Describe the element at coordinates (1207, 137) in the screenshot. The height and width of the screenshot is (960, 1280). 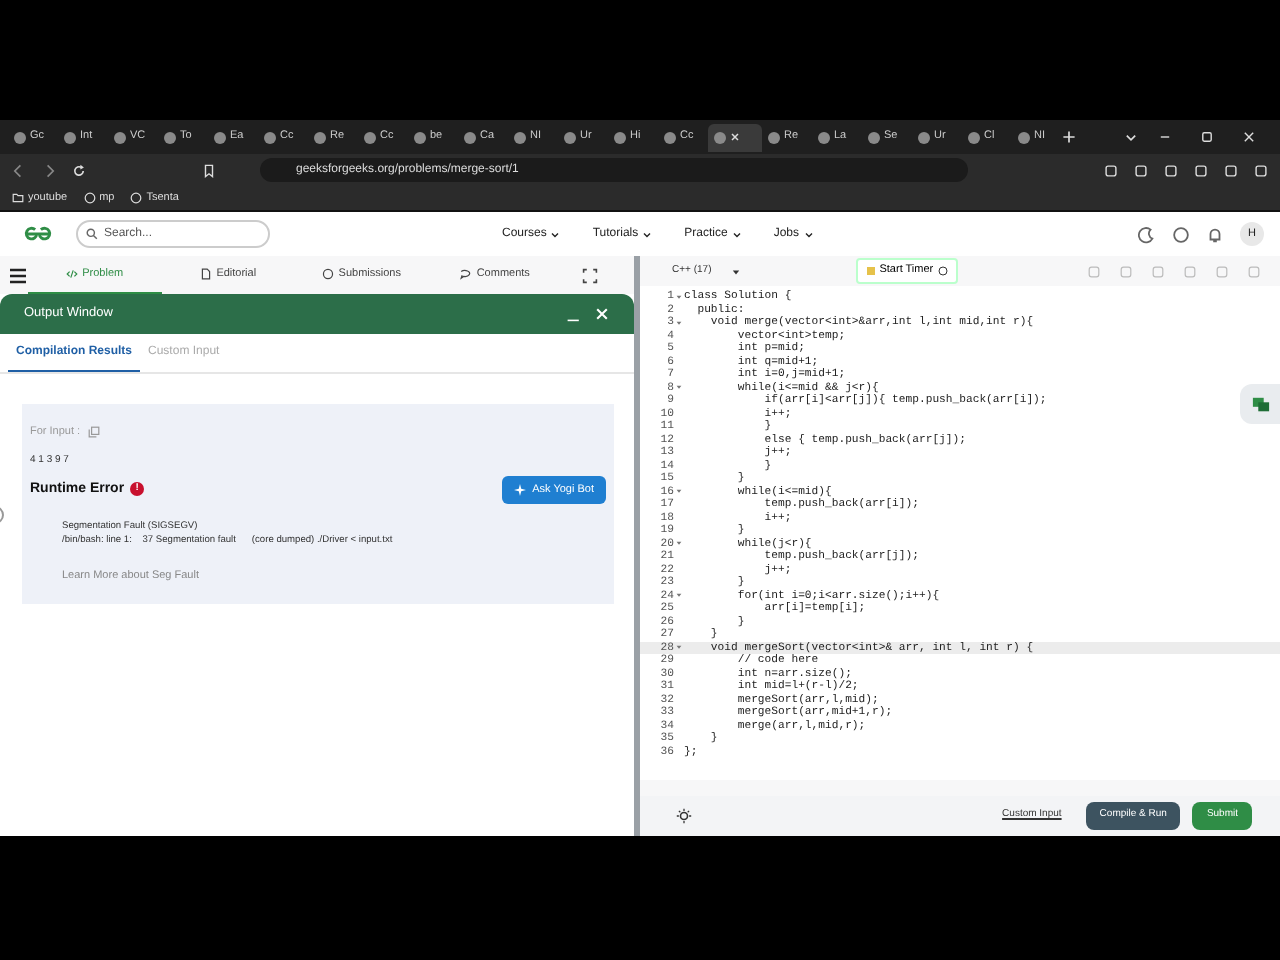
I see `maximize-icon` at that location.